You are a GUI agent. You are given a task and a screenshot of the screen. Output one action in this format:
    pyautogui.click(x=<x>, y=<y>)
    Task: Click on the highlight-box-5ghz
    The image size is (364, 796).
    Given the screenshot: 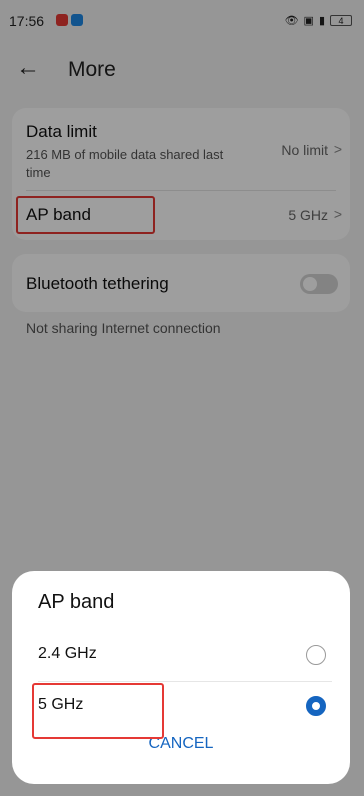 What is the action you would take?
    pyautogui.click(x=98, y=711)
    